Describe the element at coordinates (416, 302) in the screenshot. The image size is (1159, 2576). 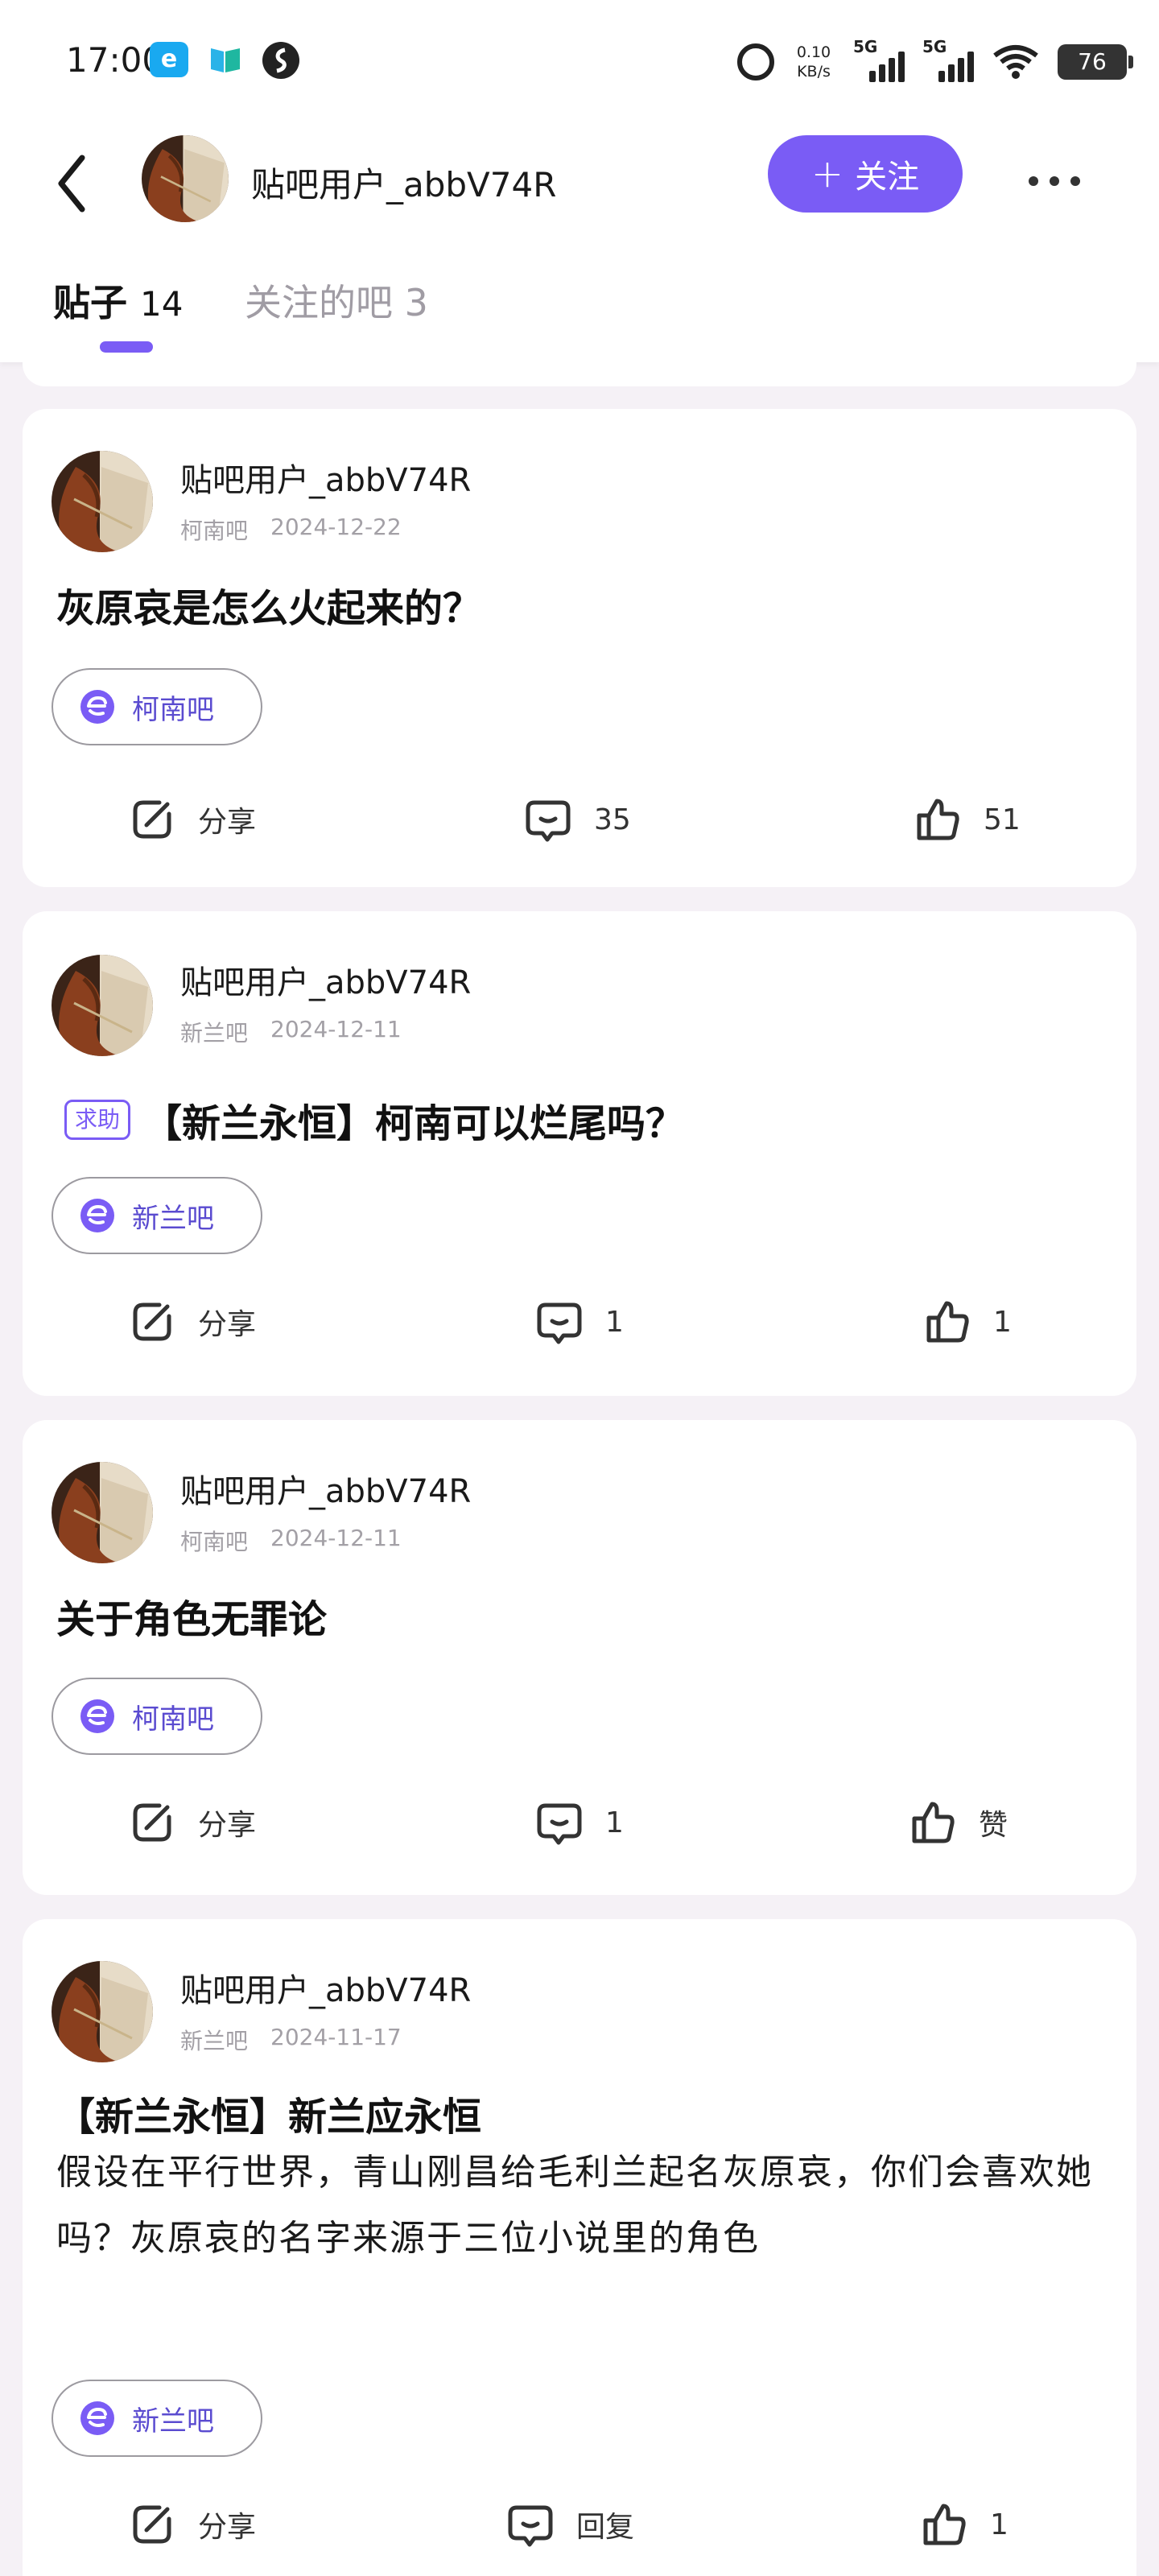
I see `tab-followed-bars-count: 3` at that location.